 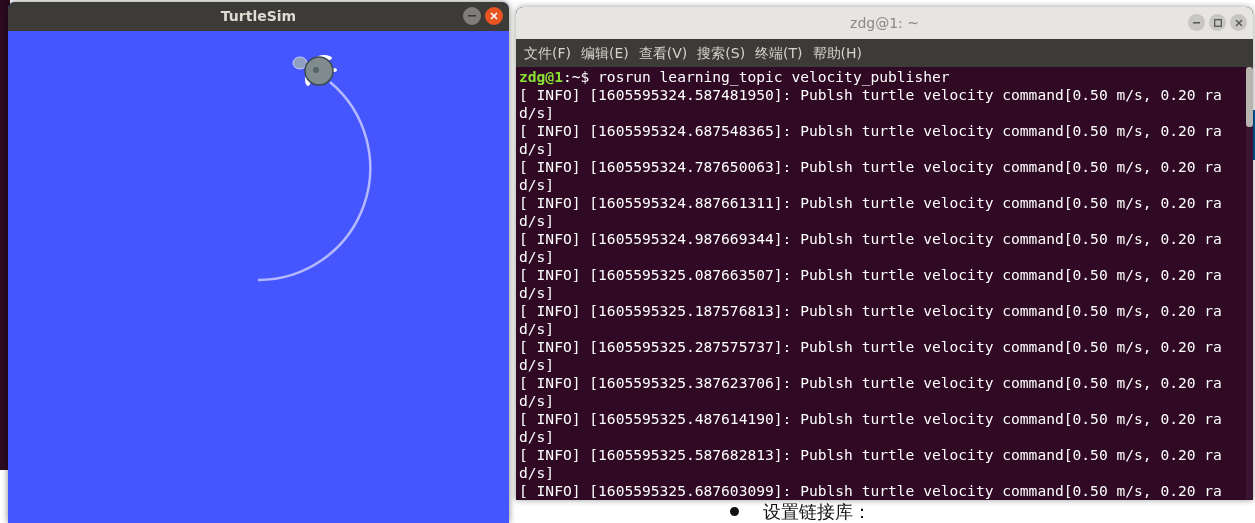 I want to click on log-line: [ INFO] [1605595324.587481950]: Publsh turtle velocity command[0.50 m/s, 0.20 rad/s], so click(x=870, y=104).